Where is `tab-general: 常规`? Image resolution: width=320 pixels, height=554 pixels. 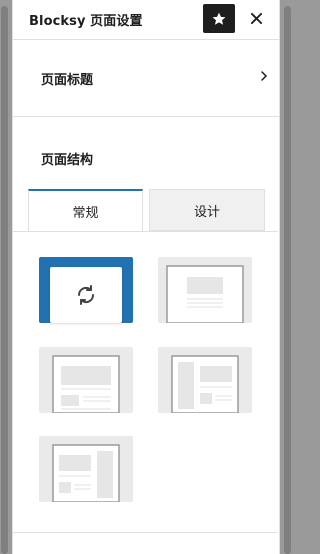 tab-general: 常规 is located at coordinates (85, 210).